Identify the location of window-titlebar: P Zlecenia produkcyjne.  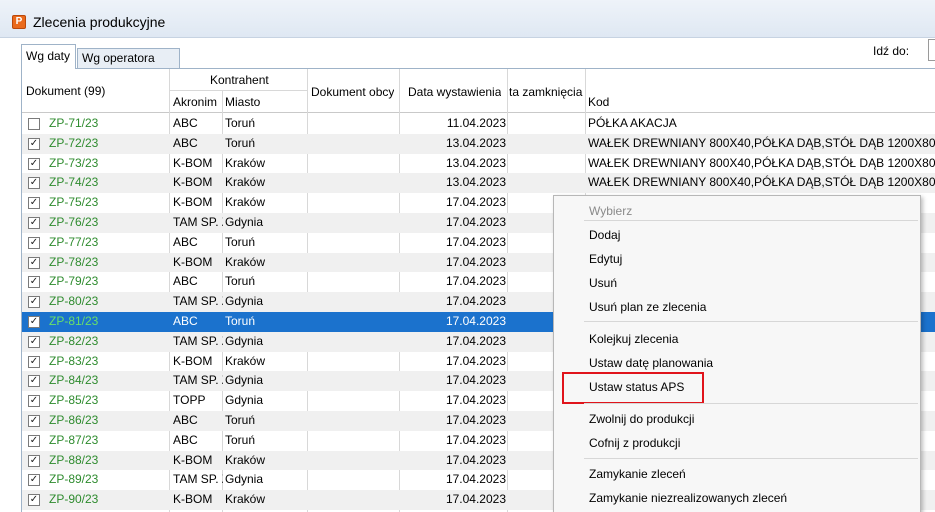
(467, 19).